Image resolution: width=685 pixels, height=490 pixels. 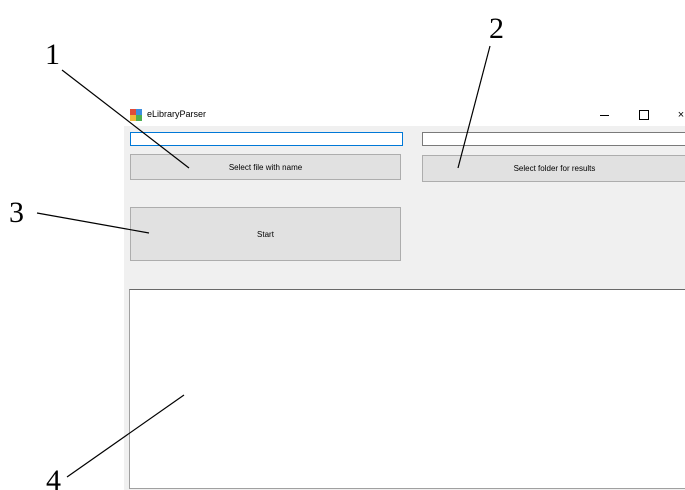 I want to click on folder-path-input, so click(x=553, y=139).